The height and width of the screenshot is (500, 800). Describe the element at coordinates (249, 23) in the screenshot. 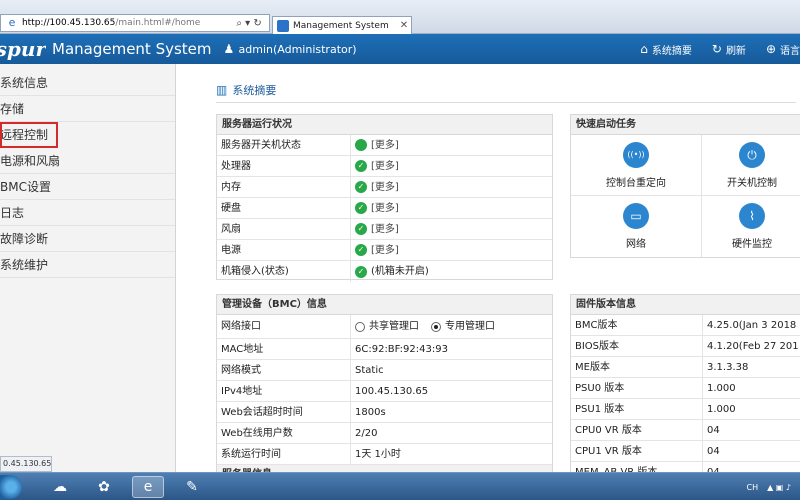

I see `address-controls: ⌕ ▾ ↻` at that location.